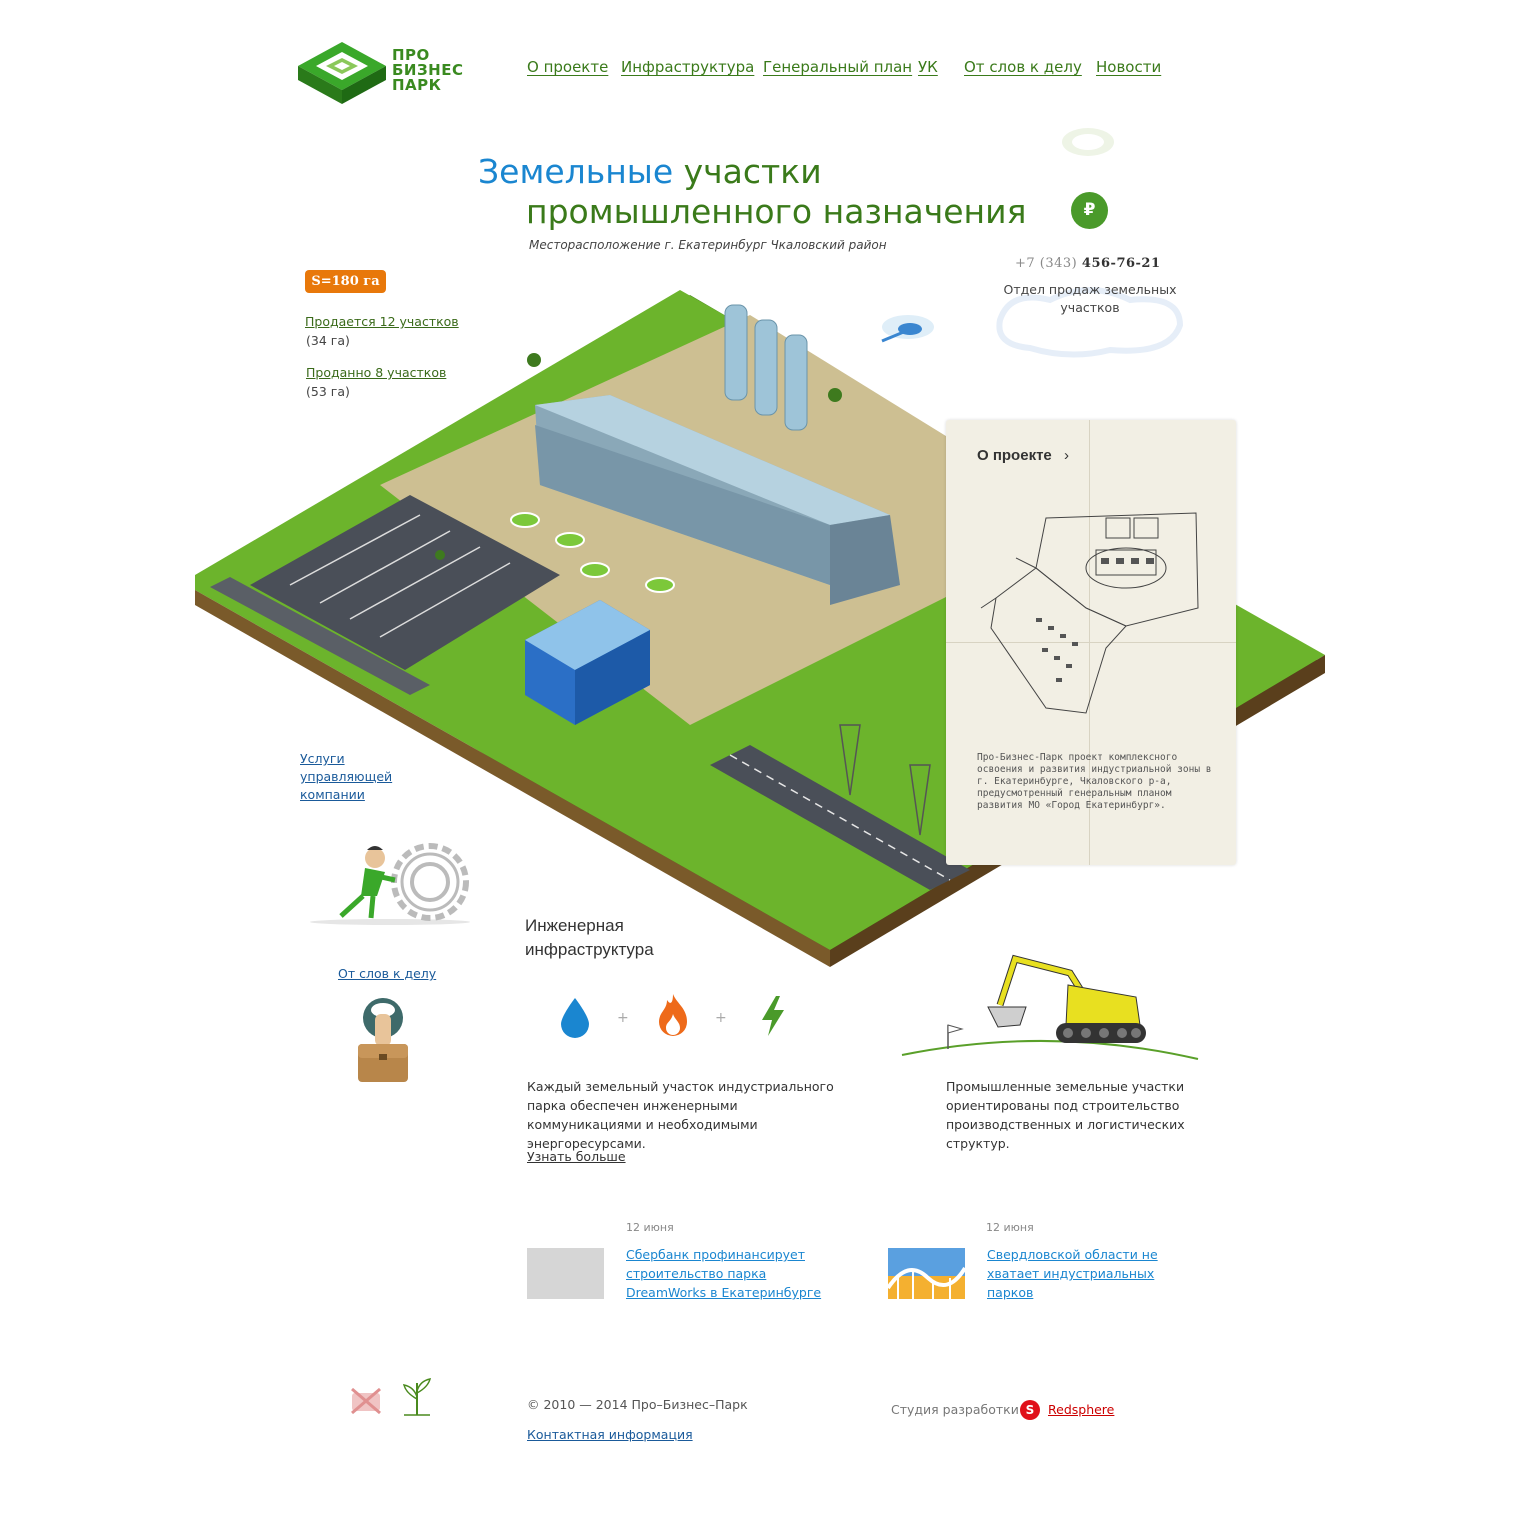 The height and width of the screenshot is (1517, 1524). What do you see at coordinates (673, 1015) in the screenshot?
I see `fire-icon` at bounding box center [673, 1015].